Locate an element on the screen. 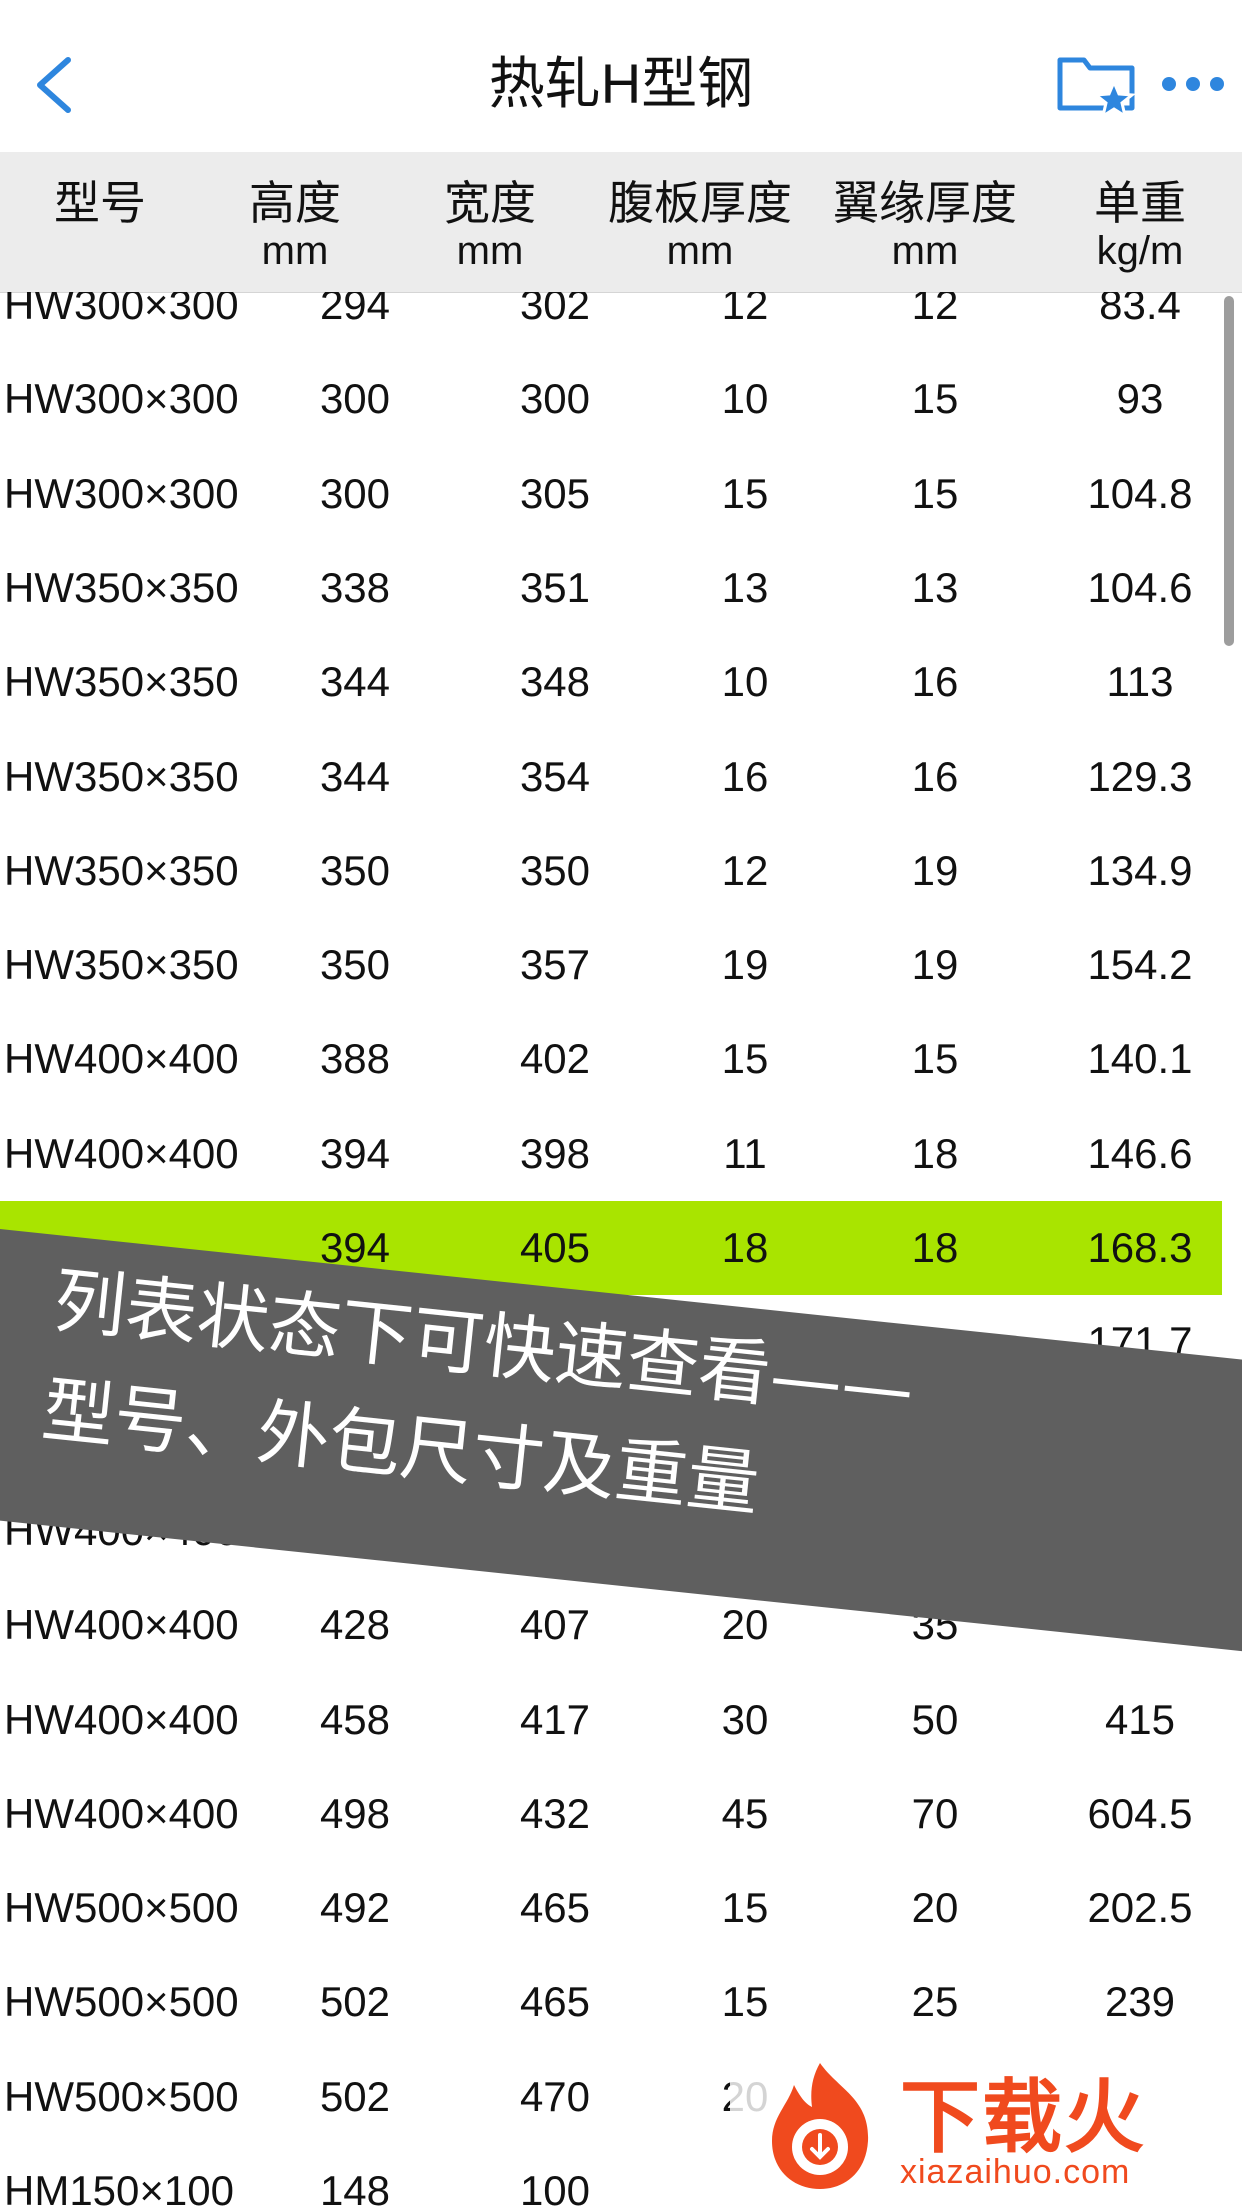 The width and height of the screenshot is (1242, 2208). cell-width: 350 is located at coordinates (555, 870).